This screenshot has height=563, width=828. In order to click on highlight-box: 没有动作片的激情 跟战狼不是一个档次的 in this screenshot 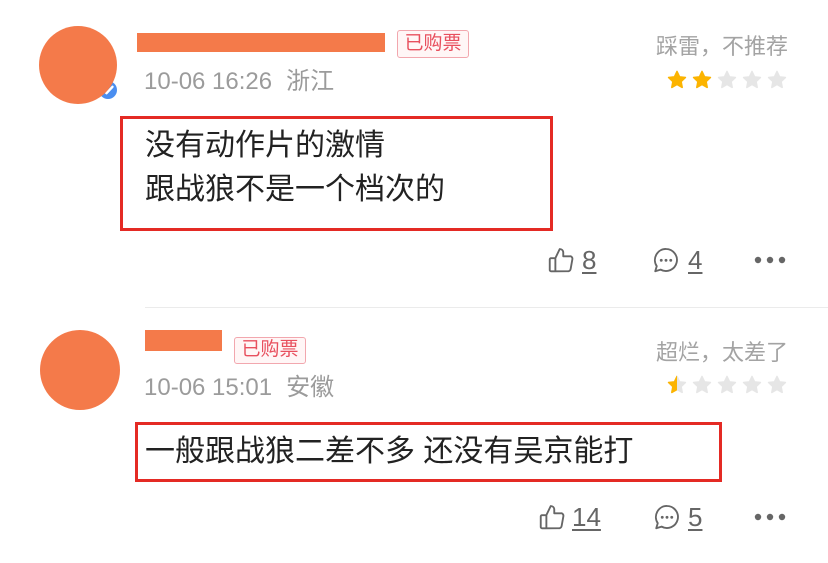, I will do `click(336, 173)`.